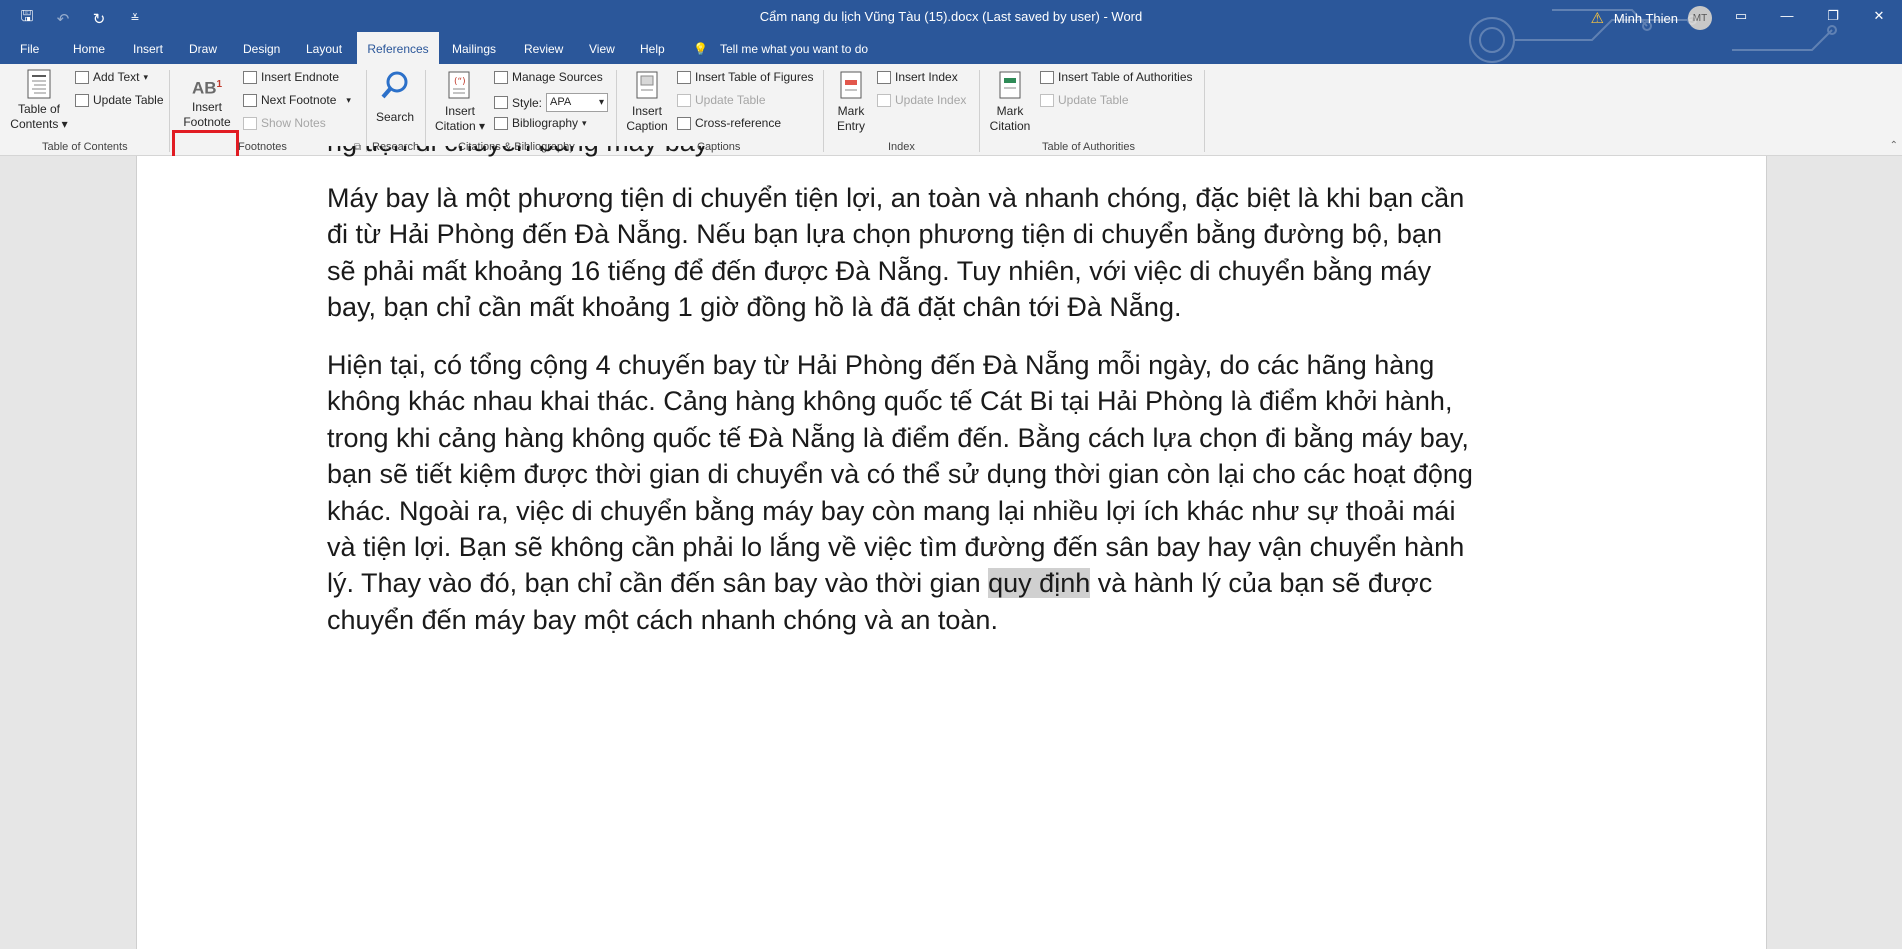 The image size is (1902, 949). What do you see at coordinates (884, 77) in the screenshot?
I see `insert-index-icon` at bounding box center [884, 77].